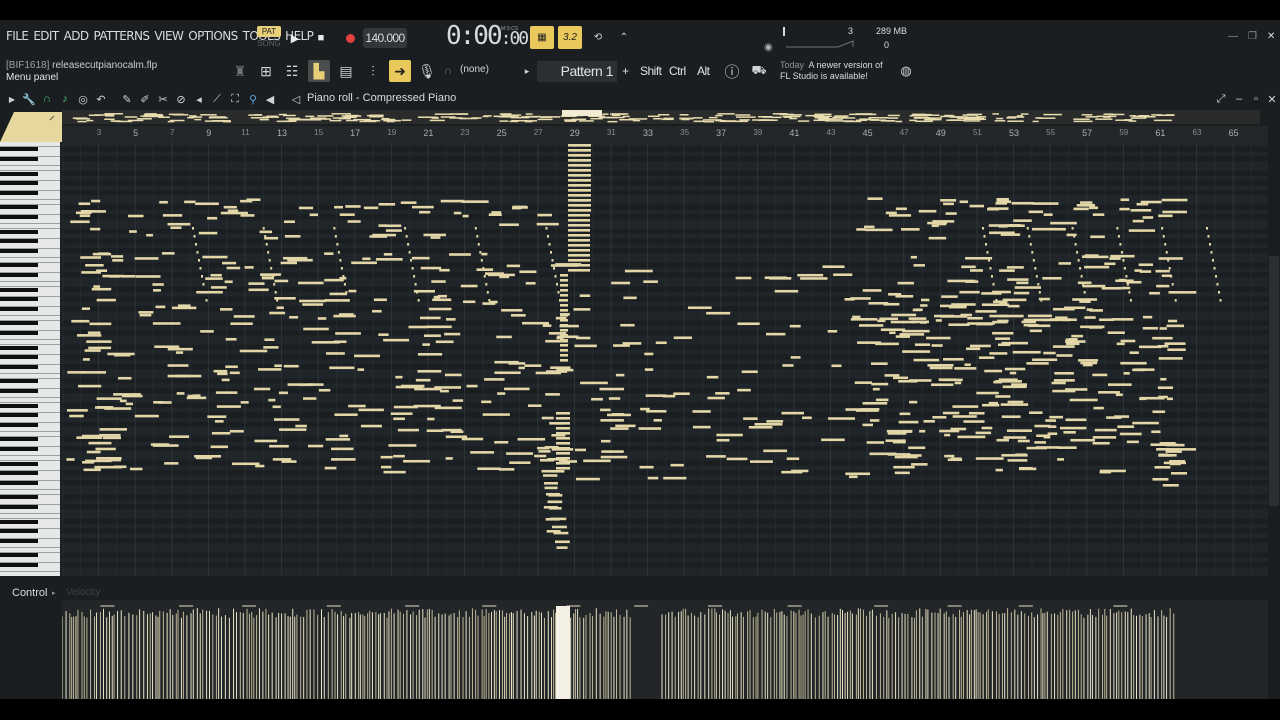 Image resolution: width=1280 pixels, height=720 pixels. I want to click on countdown-icon: 3.2, so click(570, 37).